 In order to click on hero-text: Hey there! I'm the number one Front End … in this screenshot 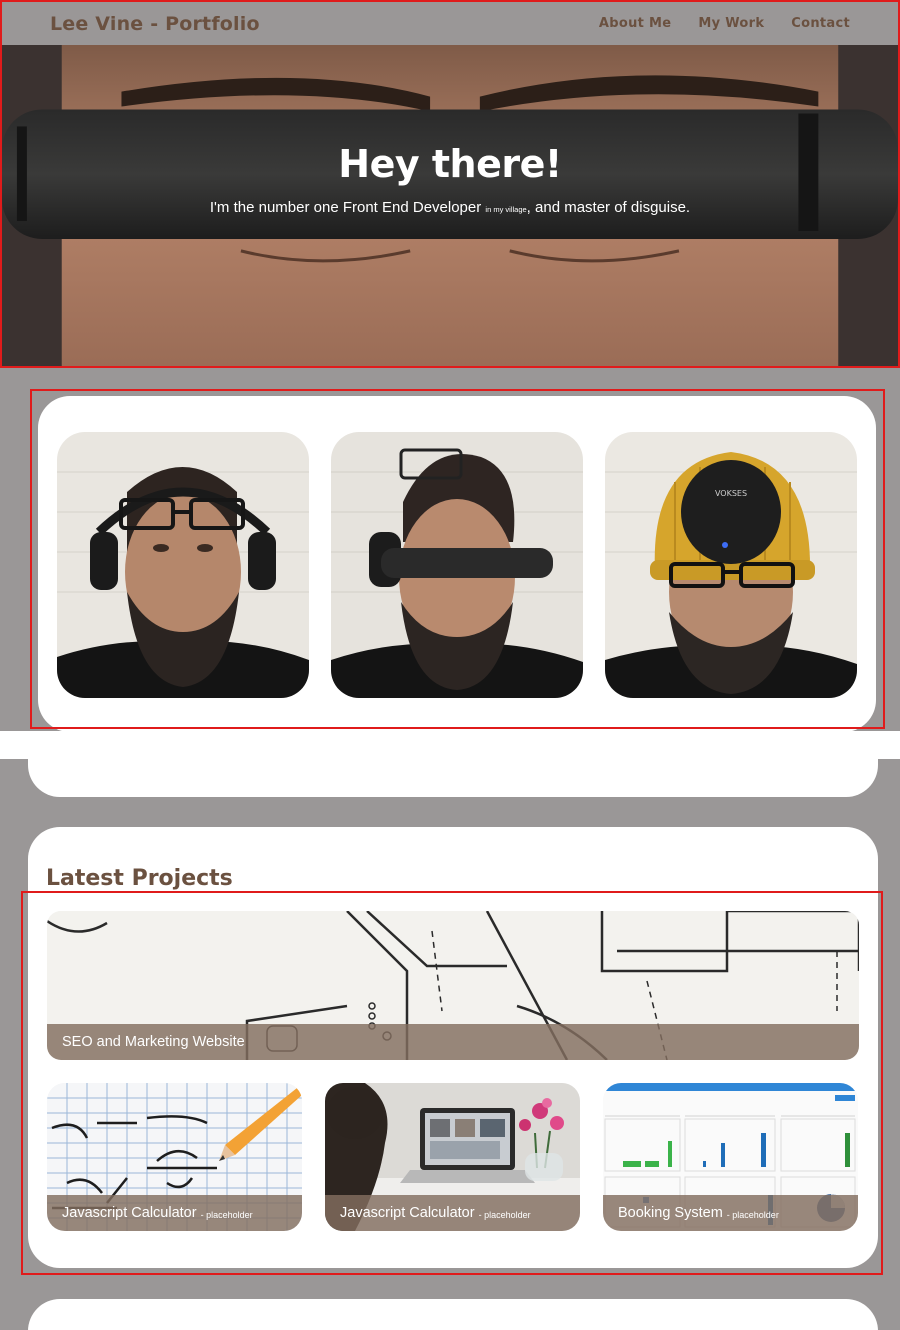, I will do `click(450, 179)`.